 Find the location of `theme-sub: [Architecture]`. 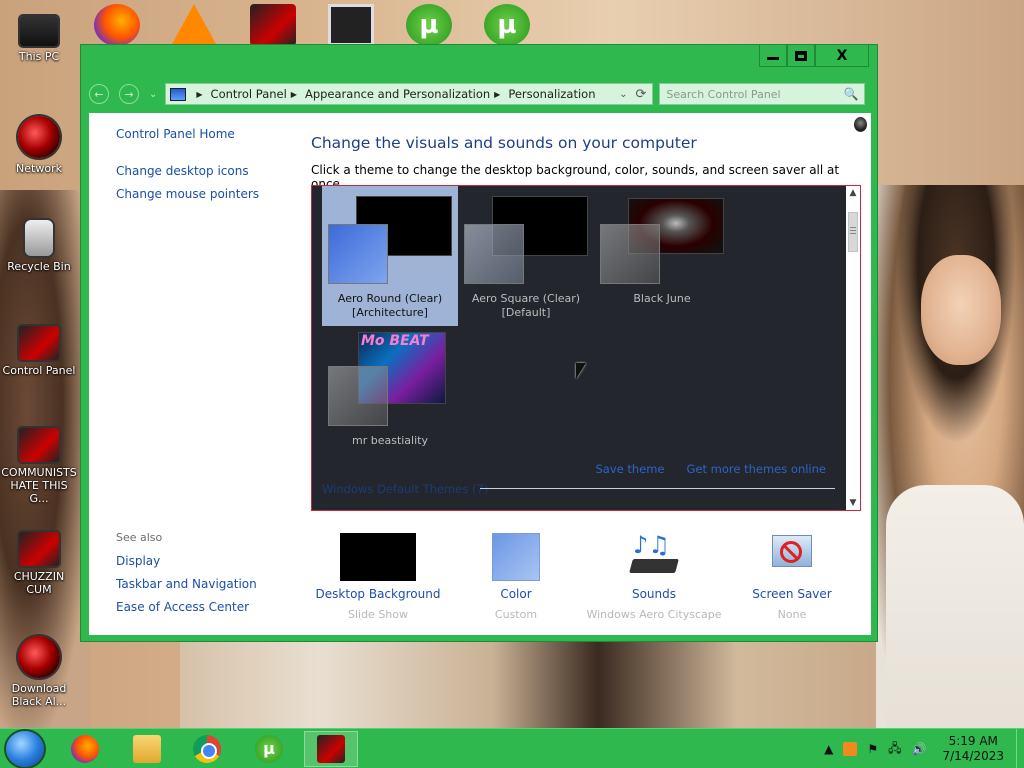

theme-sub: [Architecture] is located at coordinates (390, 312).